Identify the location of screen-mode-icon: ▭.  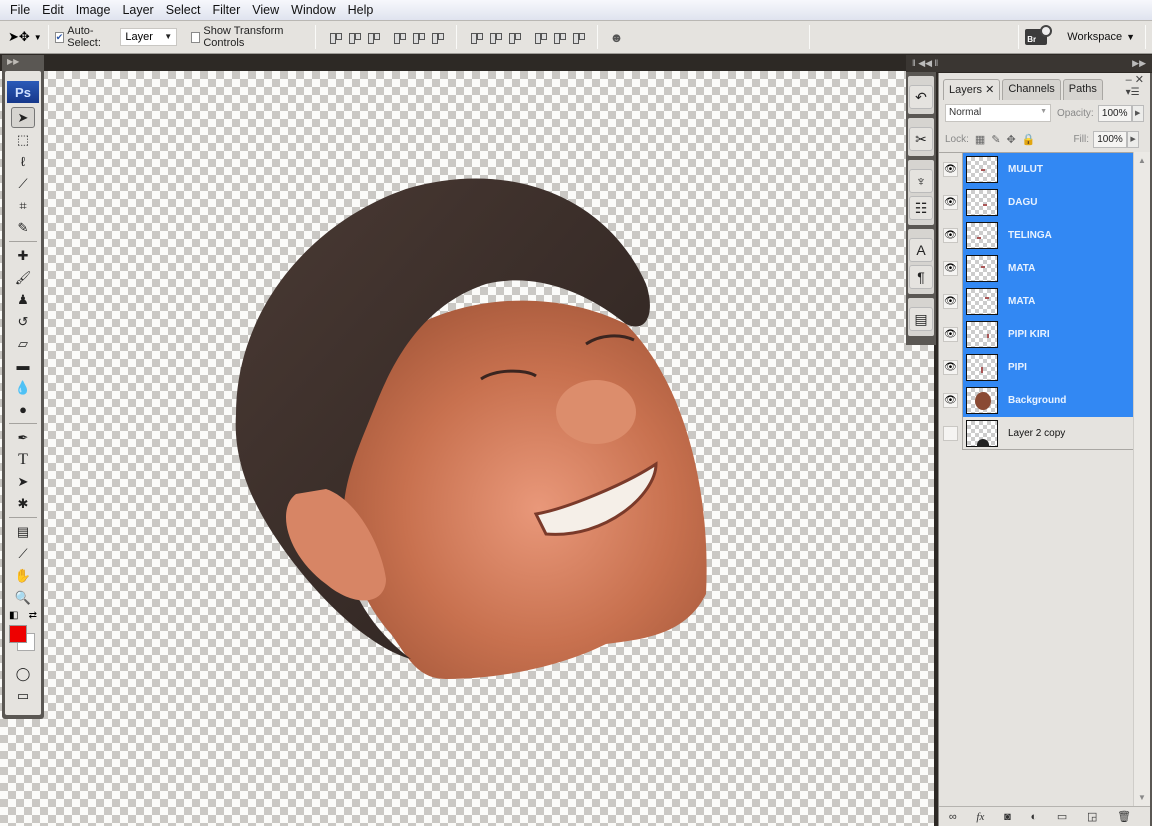
(23, 695).